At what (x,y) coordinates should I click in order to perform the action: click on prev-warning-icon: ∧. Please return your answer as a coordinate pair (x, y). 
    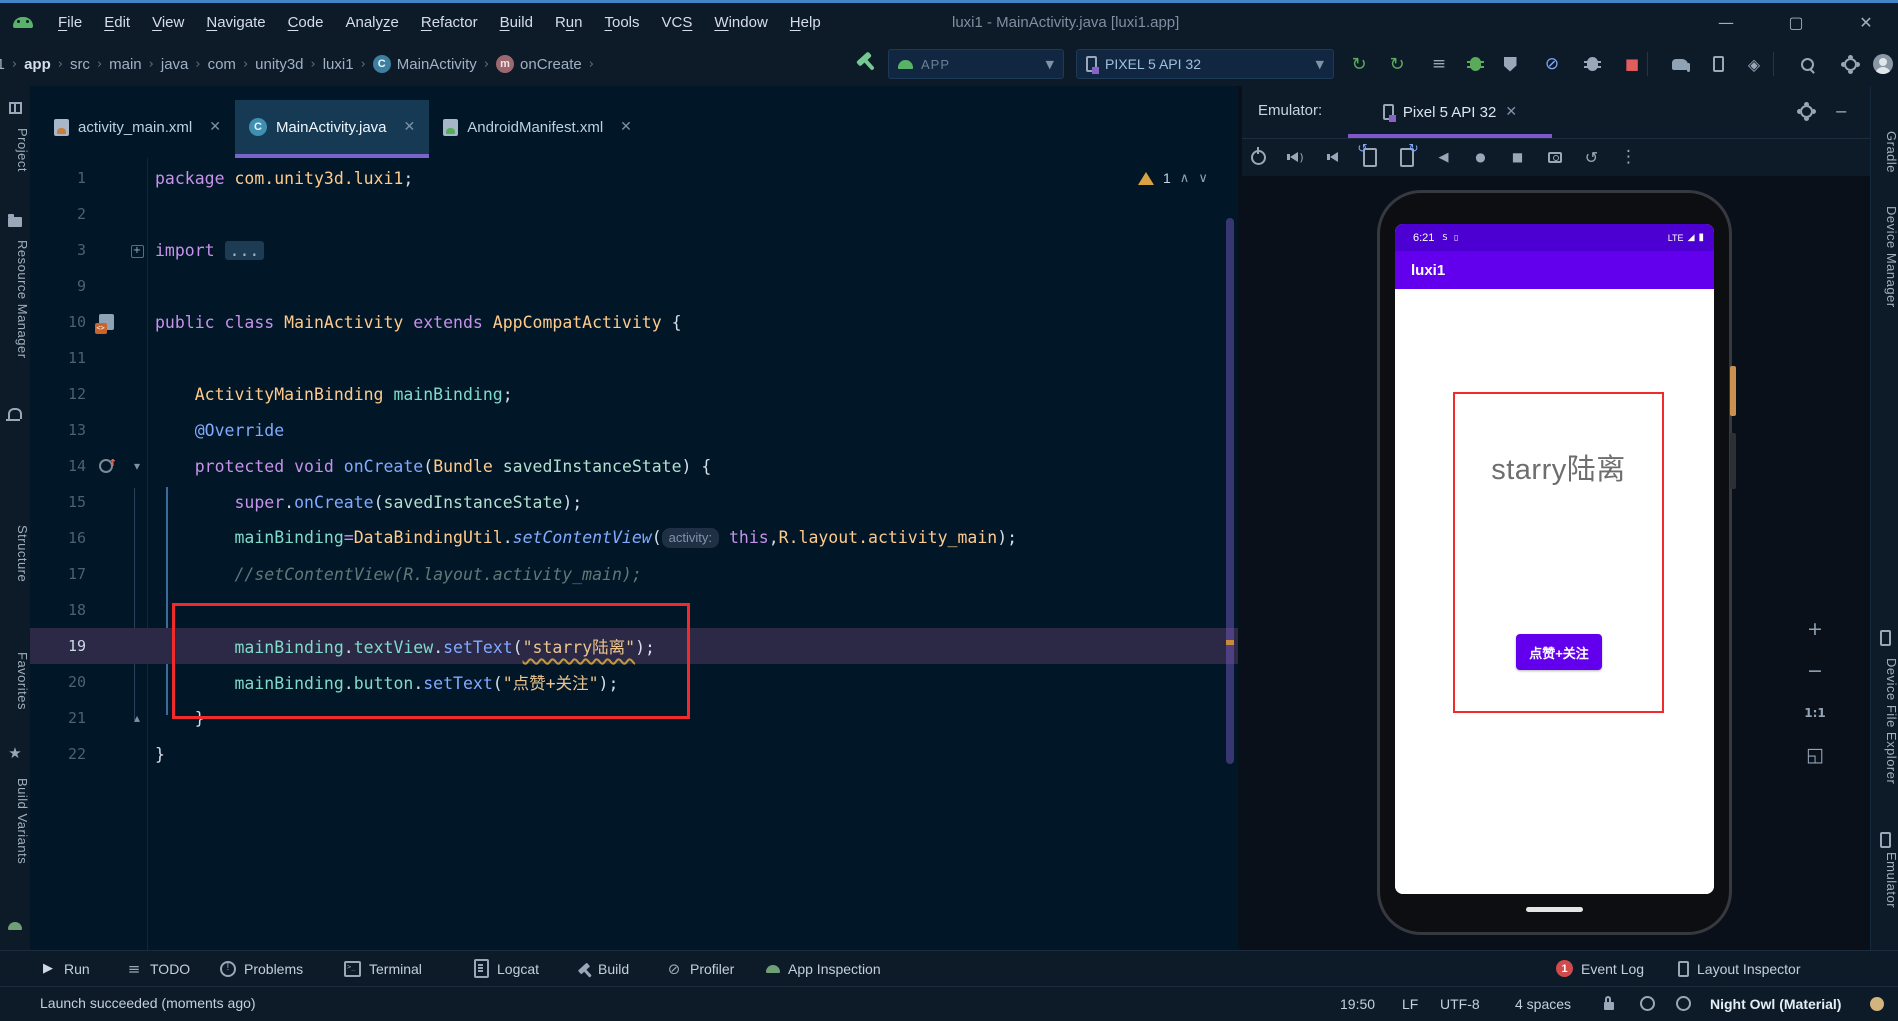
    Looking at the image, I should click on (1185, 178).